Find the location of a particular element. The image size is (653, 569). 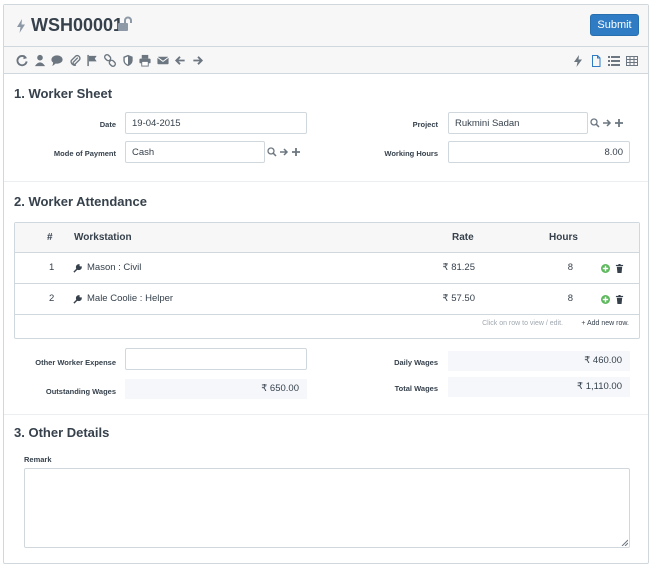

project-label: Project is located at coordinates (425, 124).